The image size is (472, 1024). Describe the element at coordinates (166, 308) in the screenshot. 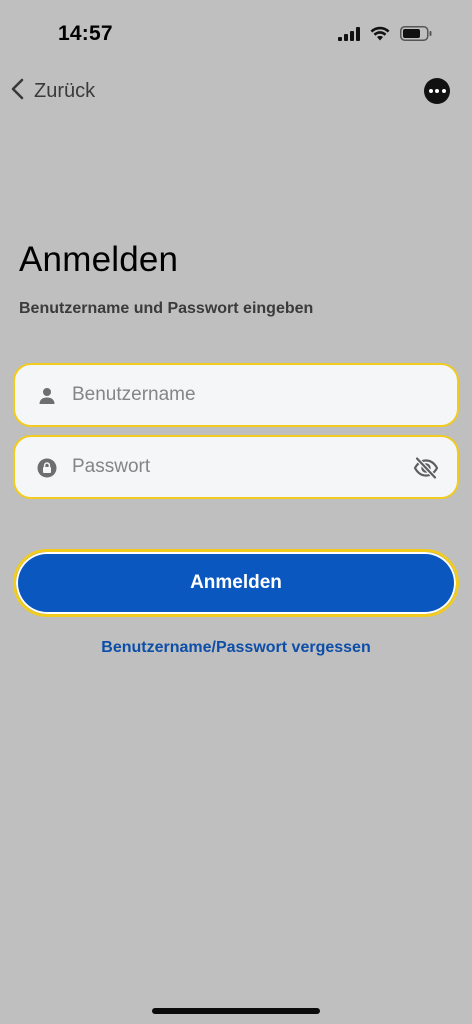

I see `page-subtitle: Benutzername und Passwort eingeben` at that location.